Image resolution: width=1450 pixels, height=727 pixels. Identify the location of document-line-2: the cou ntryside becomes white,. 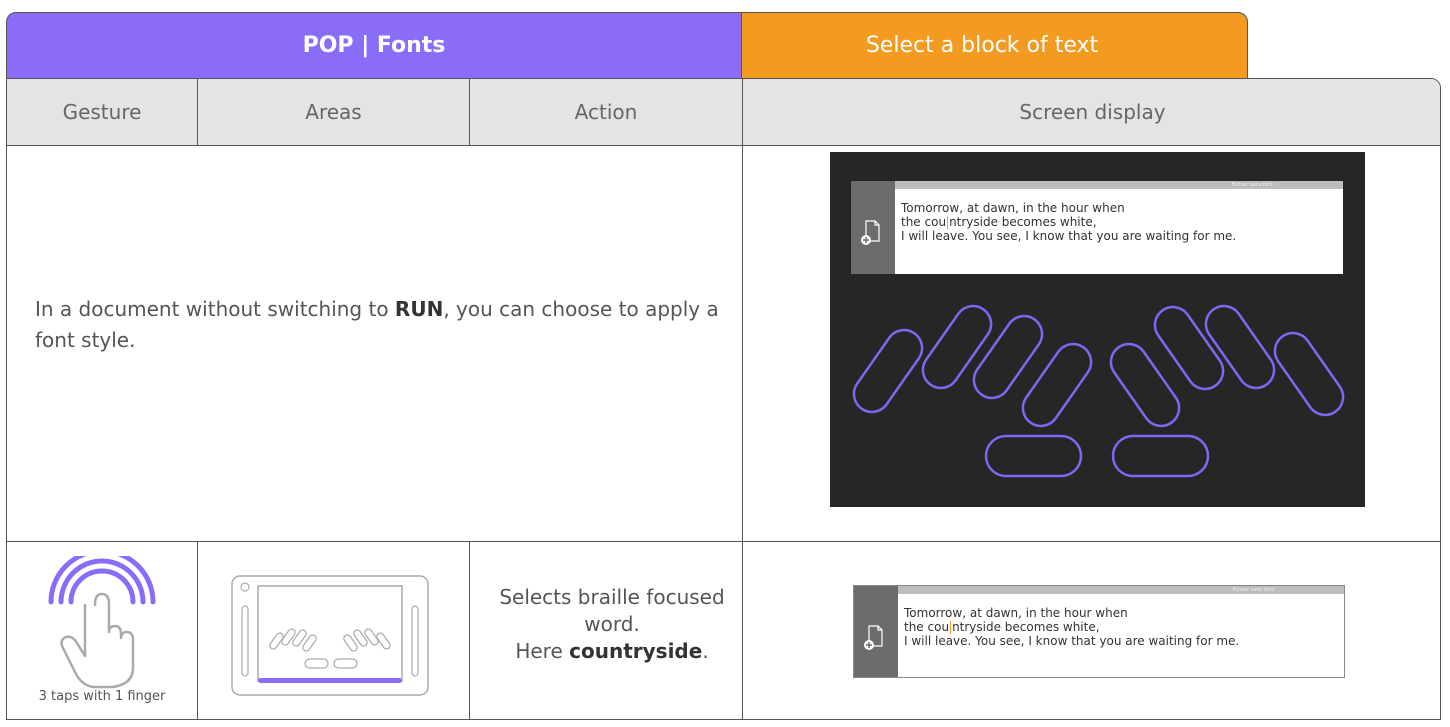
(1071, 627).